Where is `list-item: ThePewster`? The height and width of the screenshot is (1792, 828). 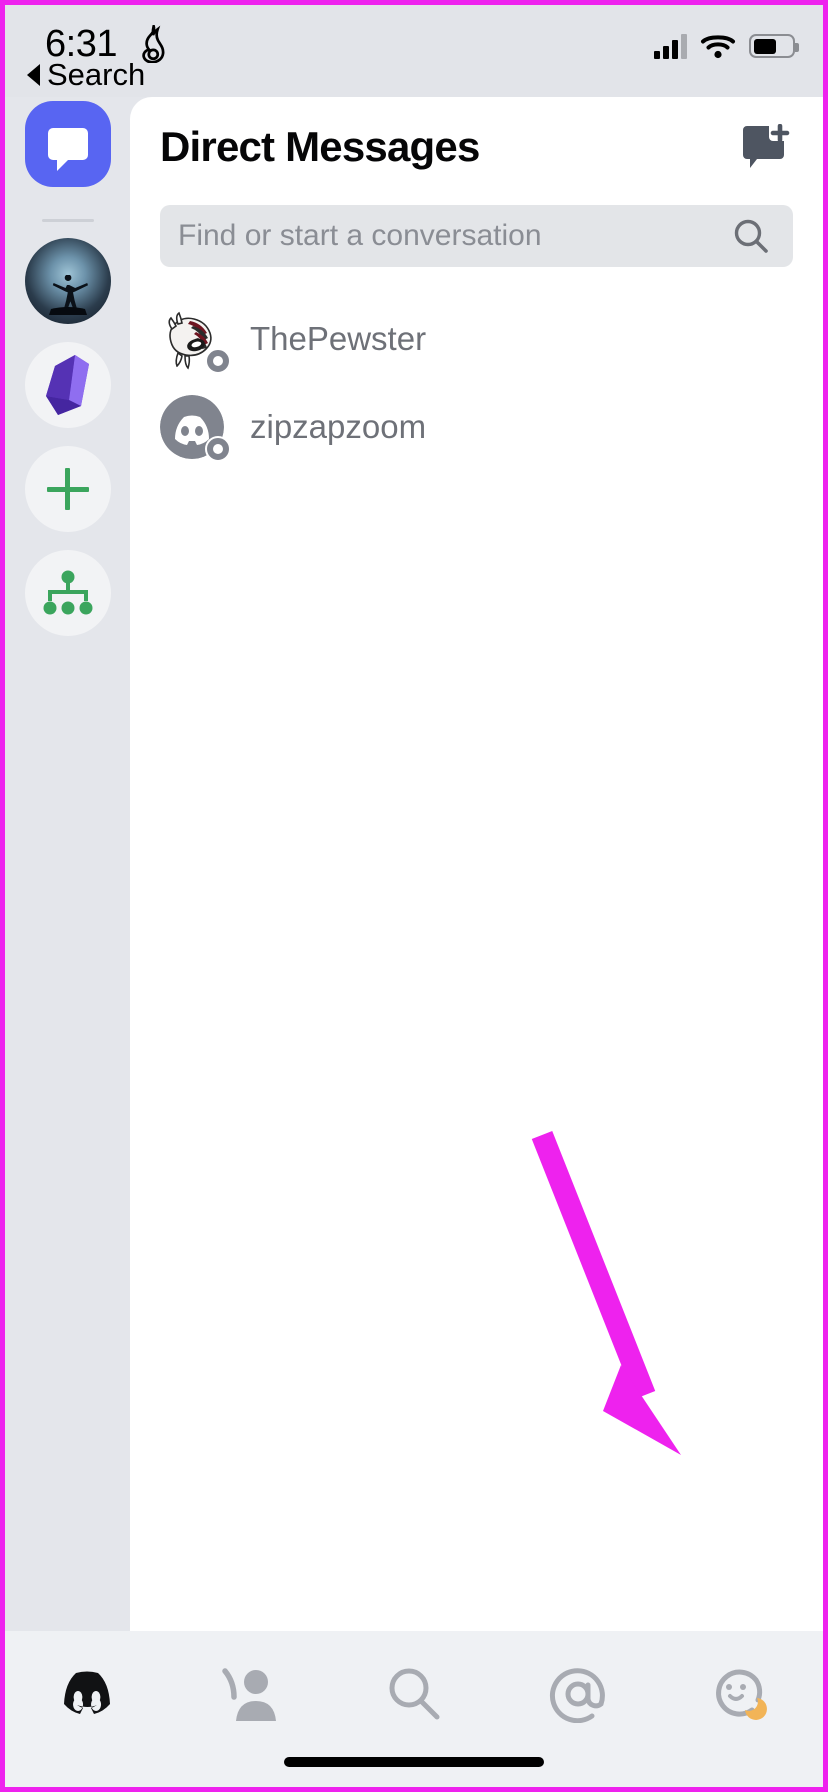 list-item: ThePewster is located at coordinates (476, 339).